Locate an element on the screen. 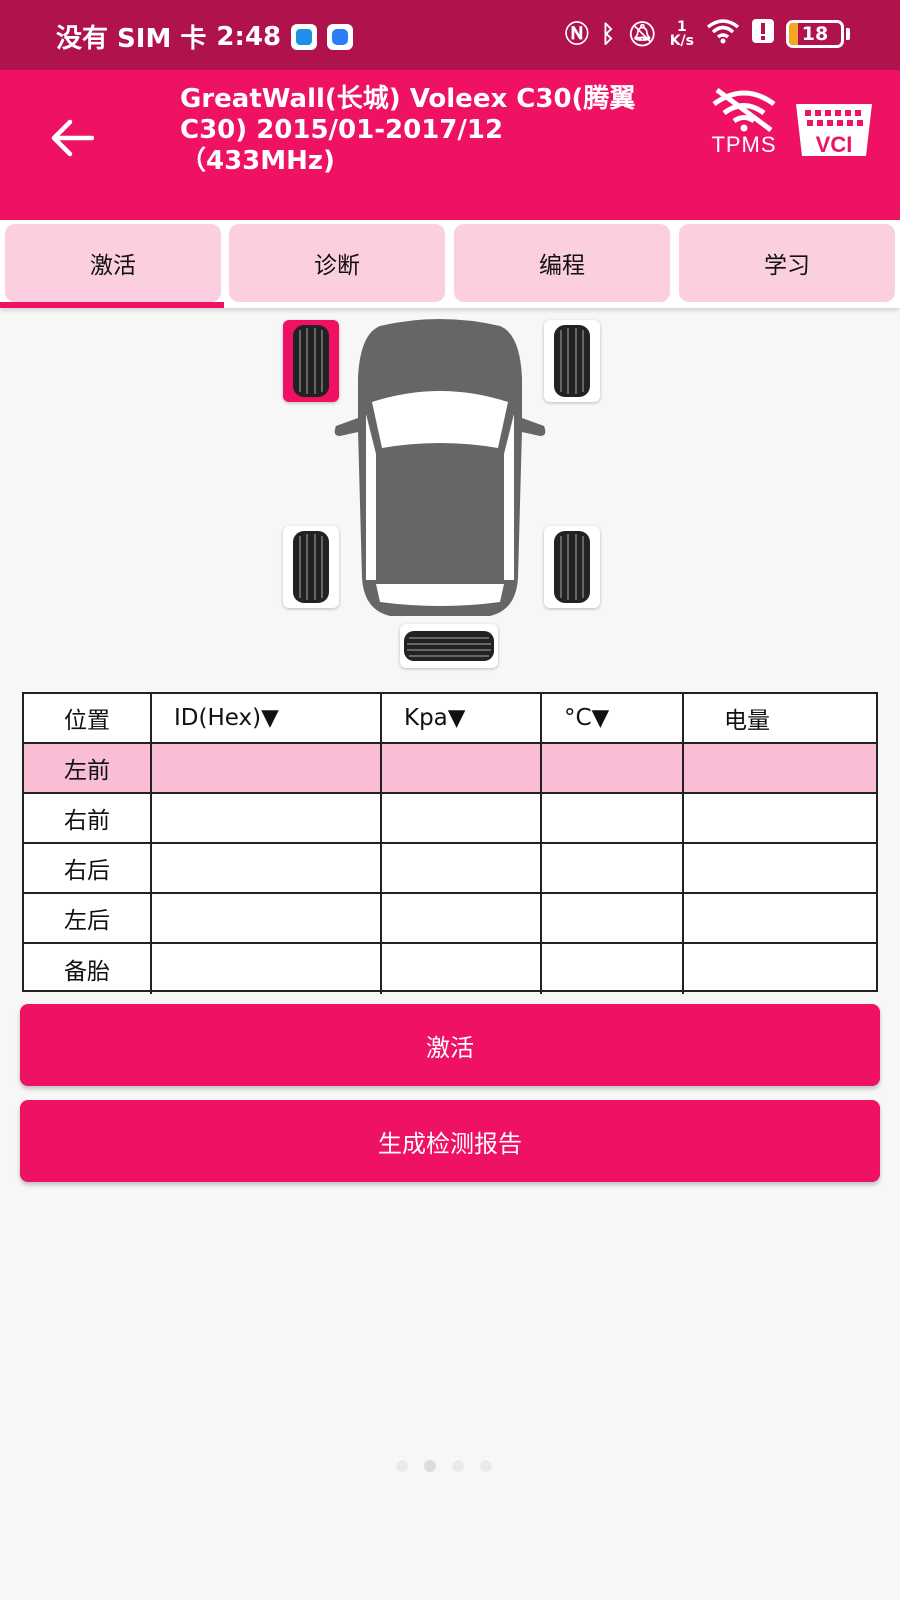 The width and height of the screenshot is (900, 1600). vci-connector-icon: VCI is located at coordinates (834, 130).